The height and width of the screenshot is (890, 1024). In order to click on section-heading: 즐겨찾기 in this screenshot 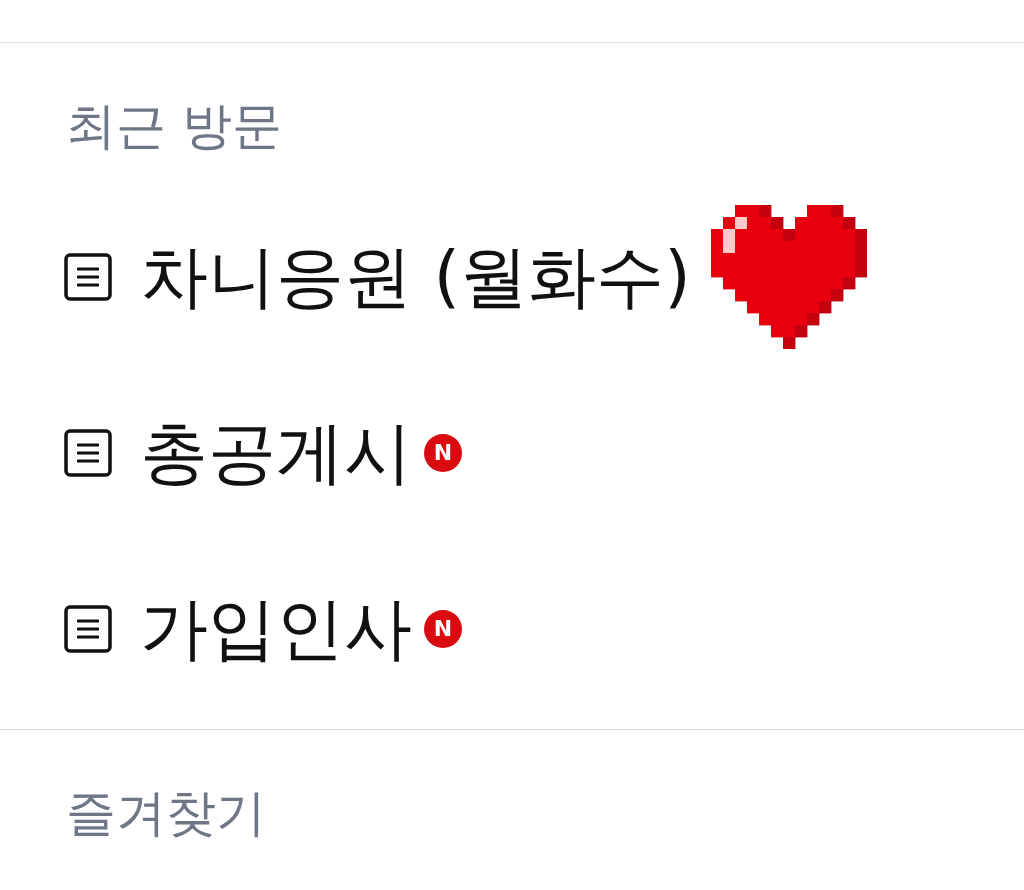, I will do `click(166, 813)`.